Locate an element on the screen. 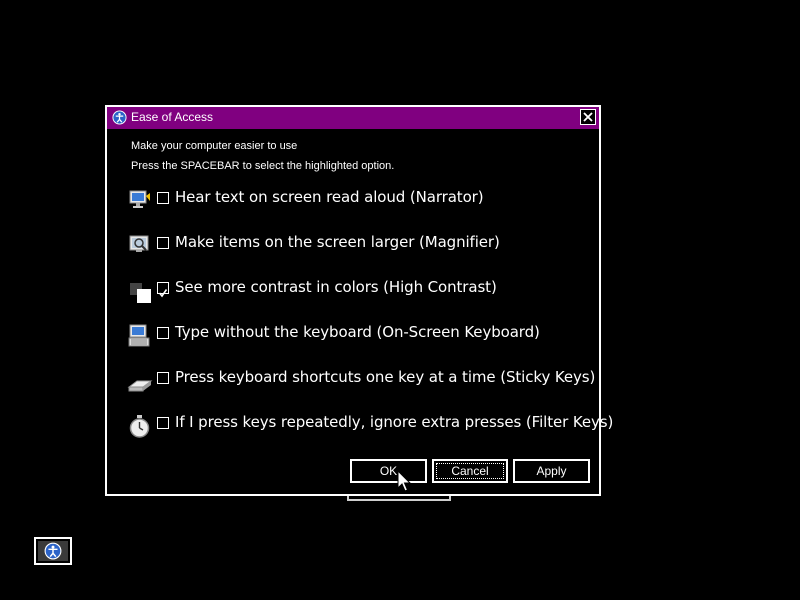 This screenshot has width=800, height=600. filter-keys-icon is located at coordinates (139, 426).